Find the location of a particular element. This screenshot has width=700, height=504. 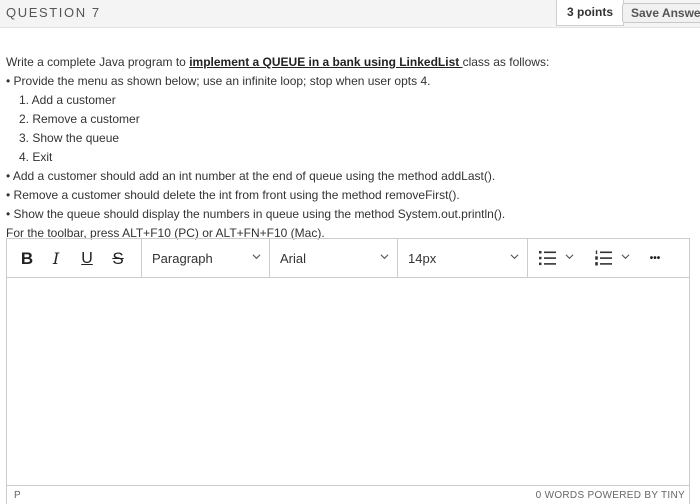

italic-button: I is located at coordinates (56, 259).